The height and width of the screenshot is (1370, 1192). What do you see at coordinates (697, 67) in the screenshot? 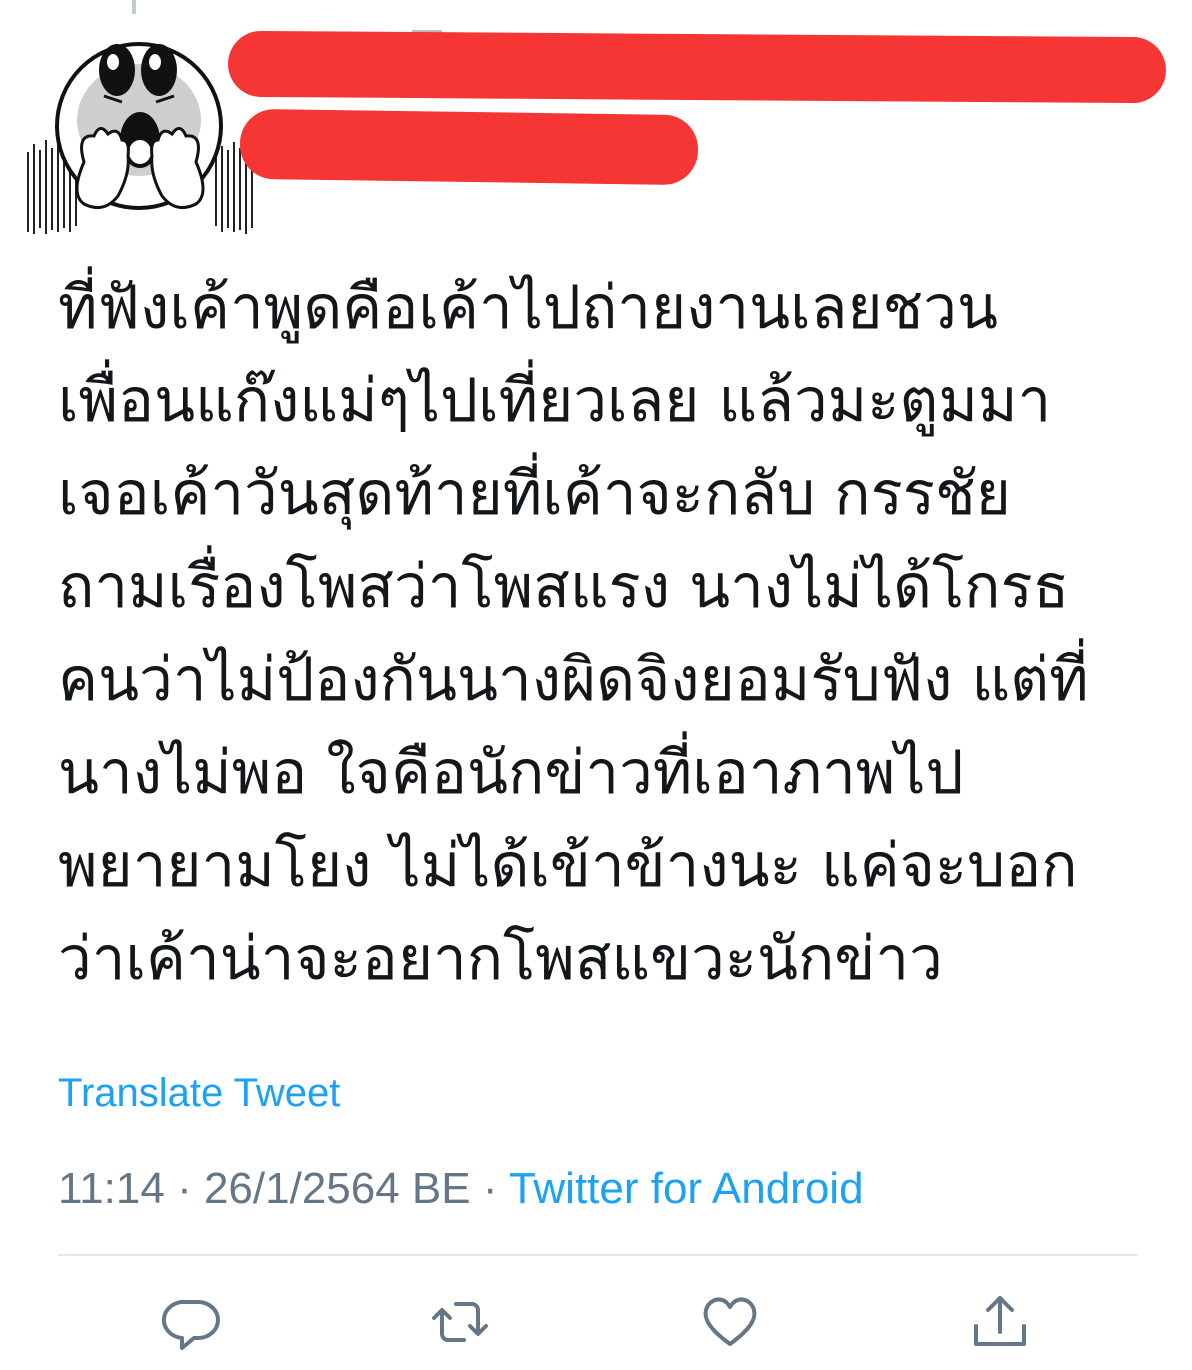
I see `redacted-author-name` at bounding box center [697, 67].